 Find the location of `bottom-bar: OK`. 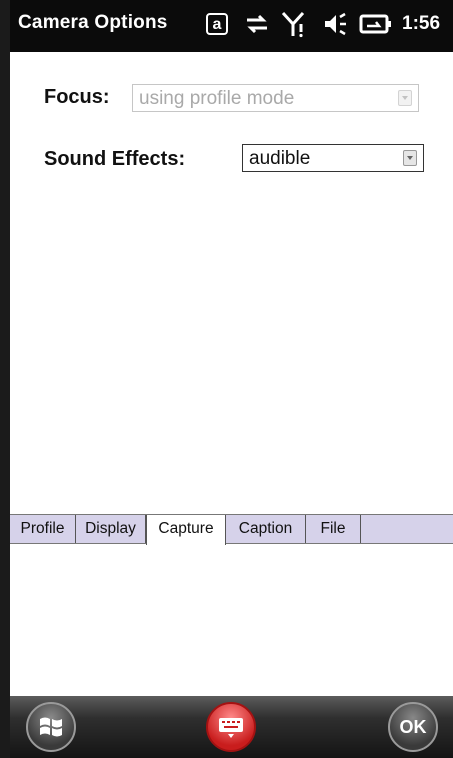

bottom-bar: OK is located at coordinates (231, 727).